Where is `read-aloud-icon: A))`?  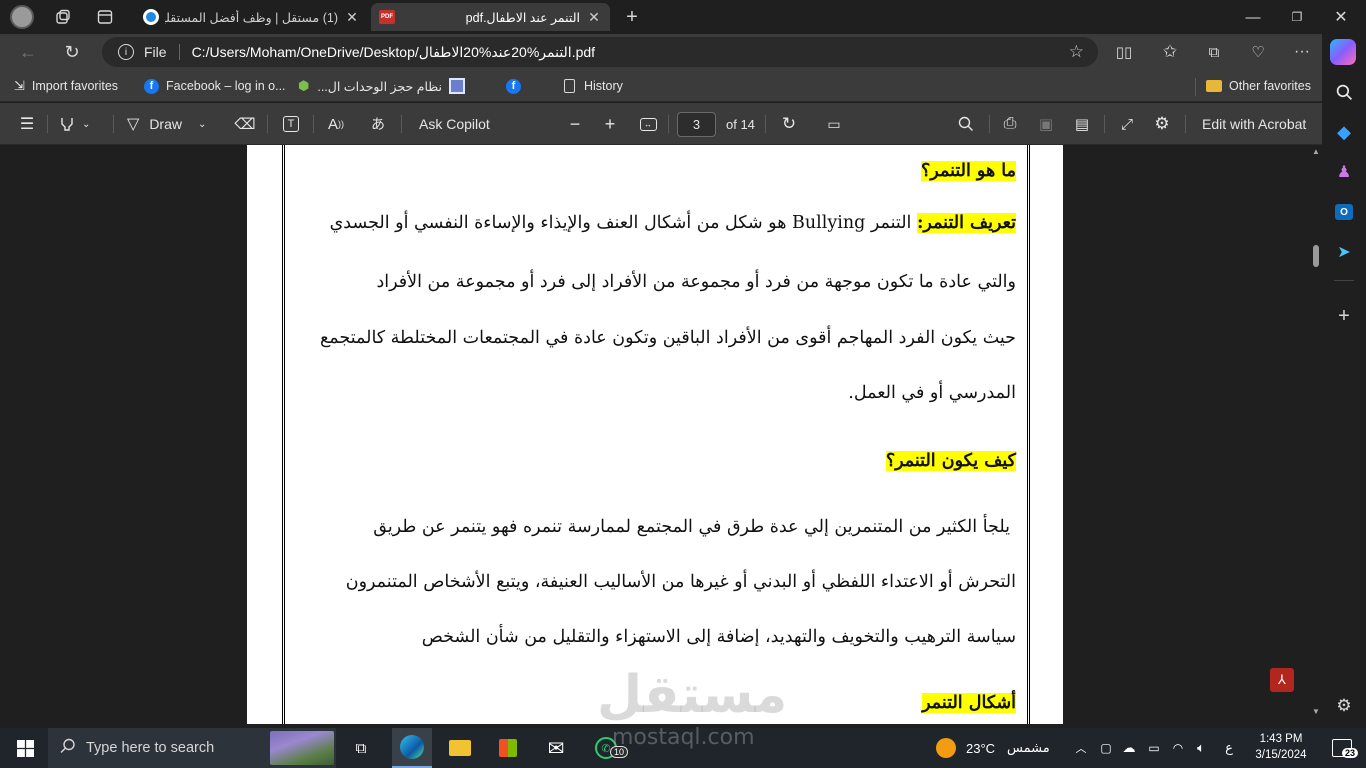 read-aloud-icon: A)) is located at coordinates (336, 124).